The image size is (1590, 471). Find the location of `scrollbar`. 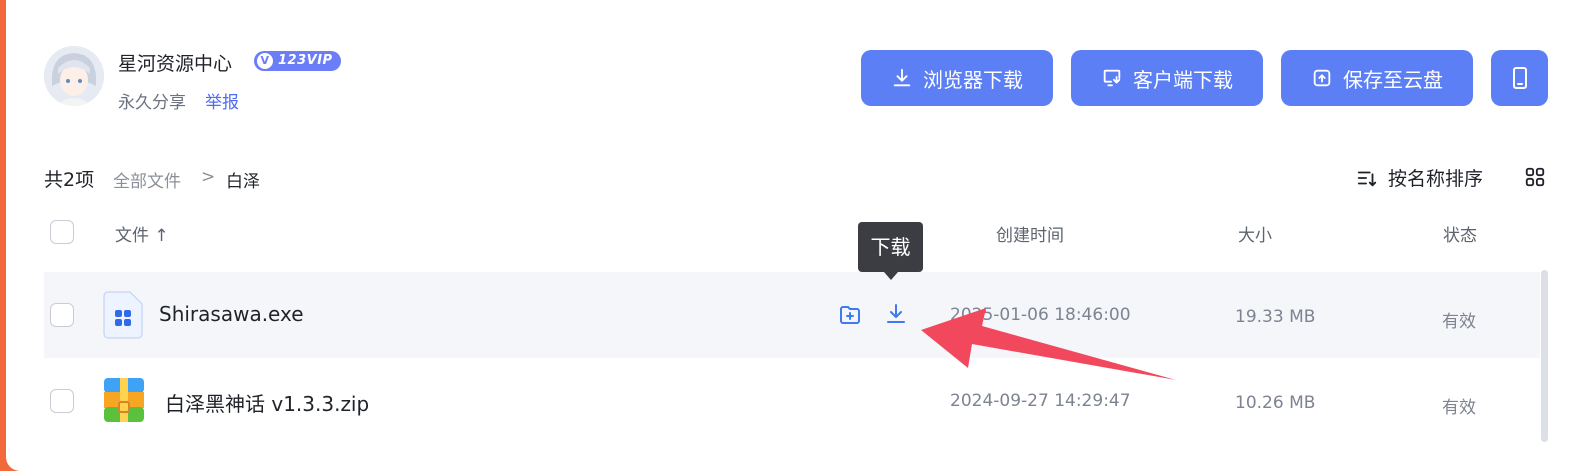

scrollbar is located at coordinates (1544, 356).